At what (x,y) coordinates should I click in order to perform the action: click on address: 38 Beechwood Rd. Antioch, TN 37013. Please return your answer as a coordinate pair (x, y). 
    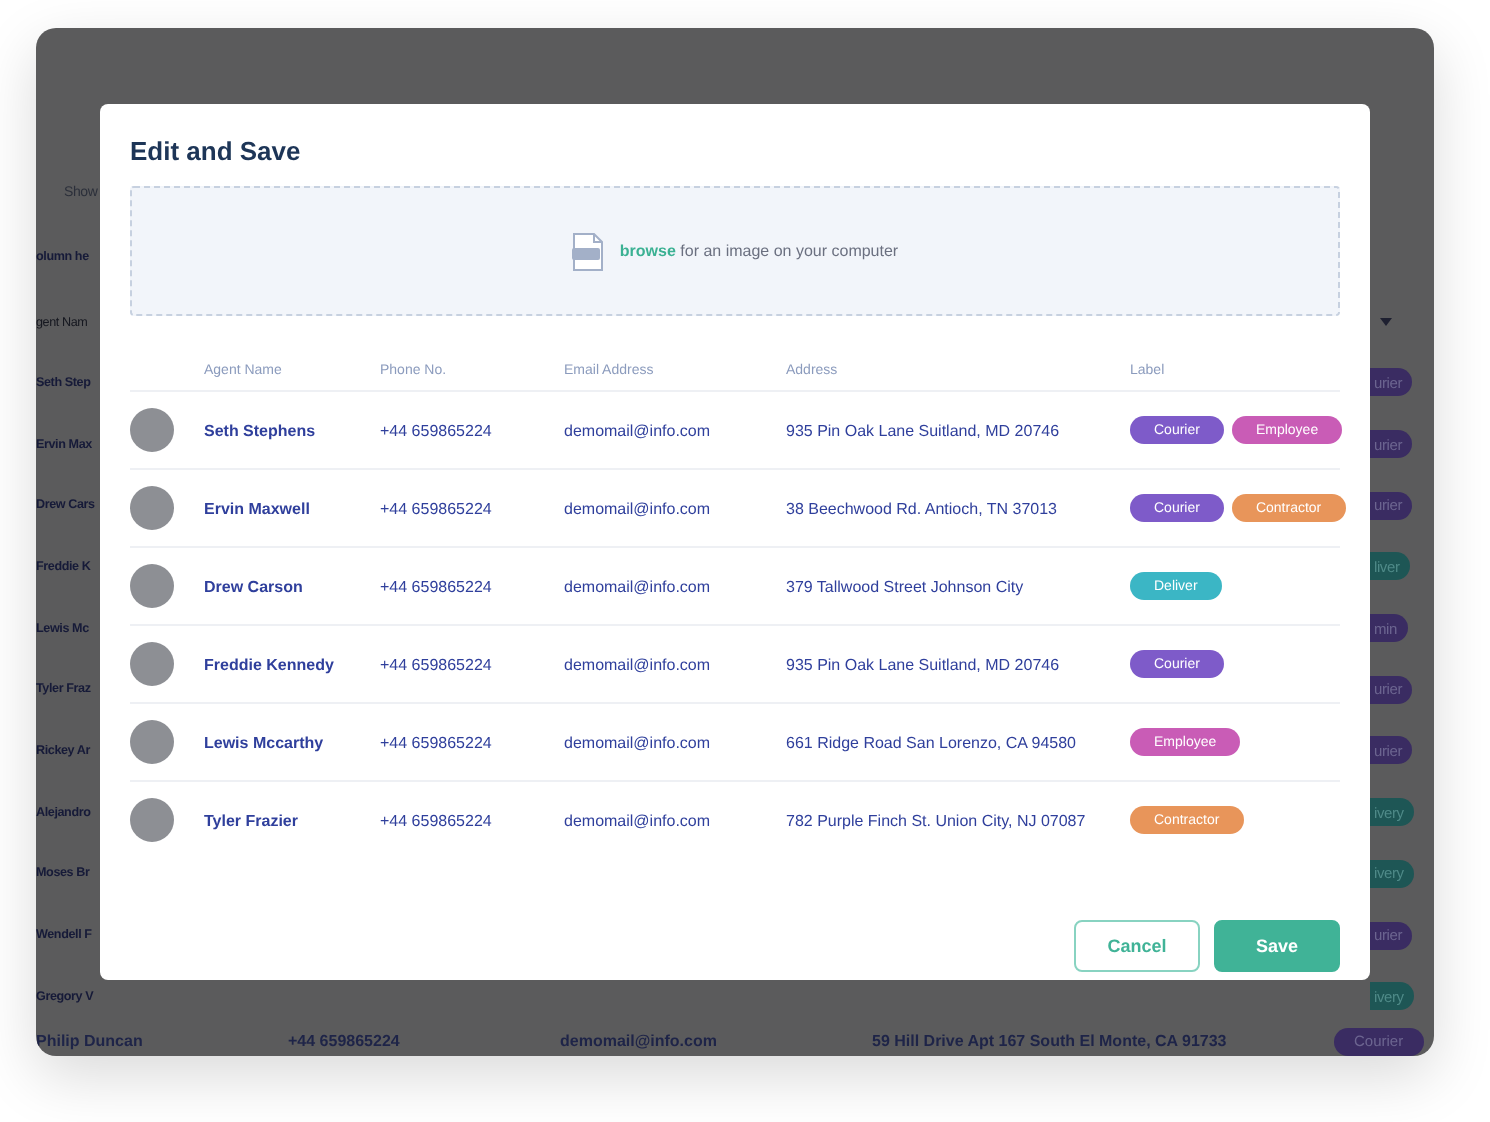
    Looking at the image, I should click on (921, 508).